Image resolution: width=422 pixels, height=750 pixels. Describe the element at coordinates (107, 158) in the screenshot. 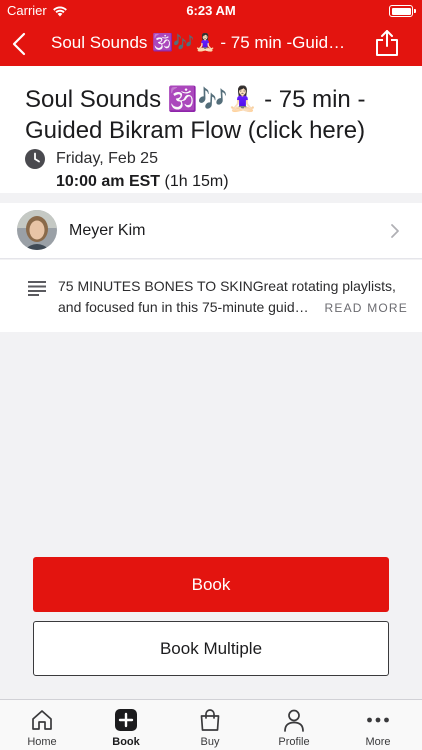

I see `class-date: Friday, Feb 25` at that location.